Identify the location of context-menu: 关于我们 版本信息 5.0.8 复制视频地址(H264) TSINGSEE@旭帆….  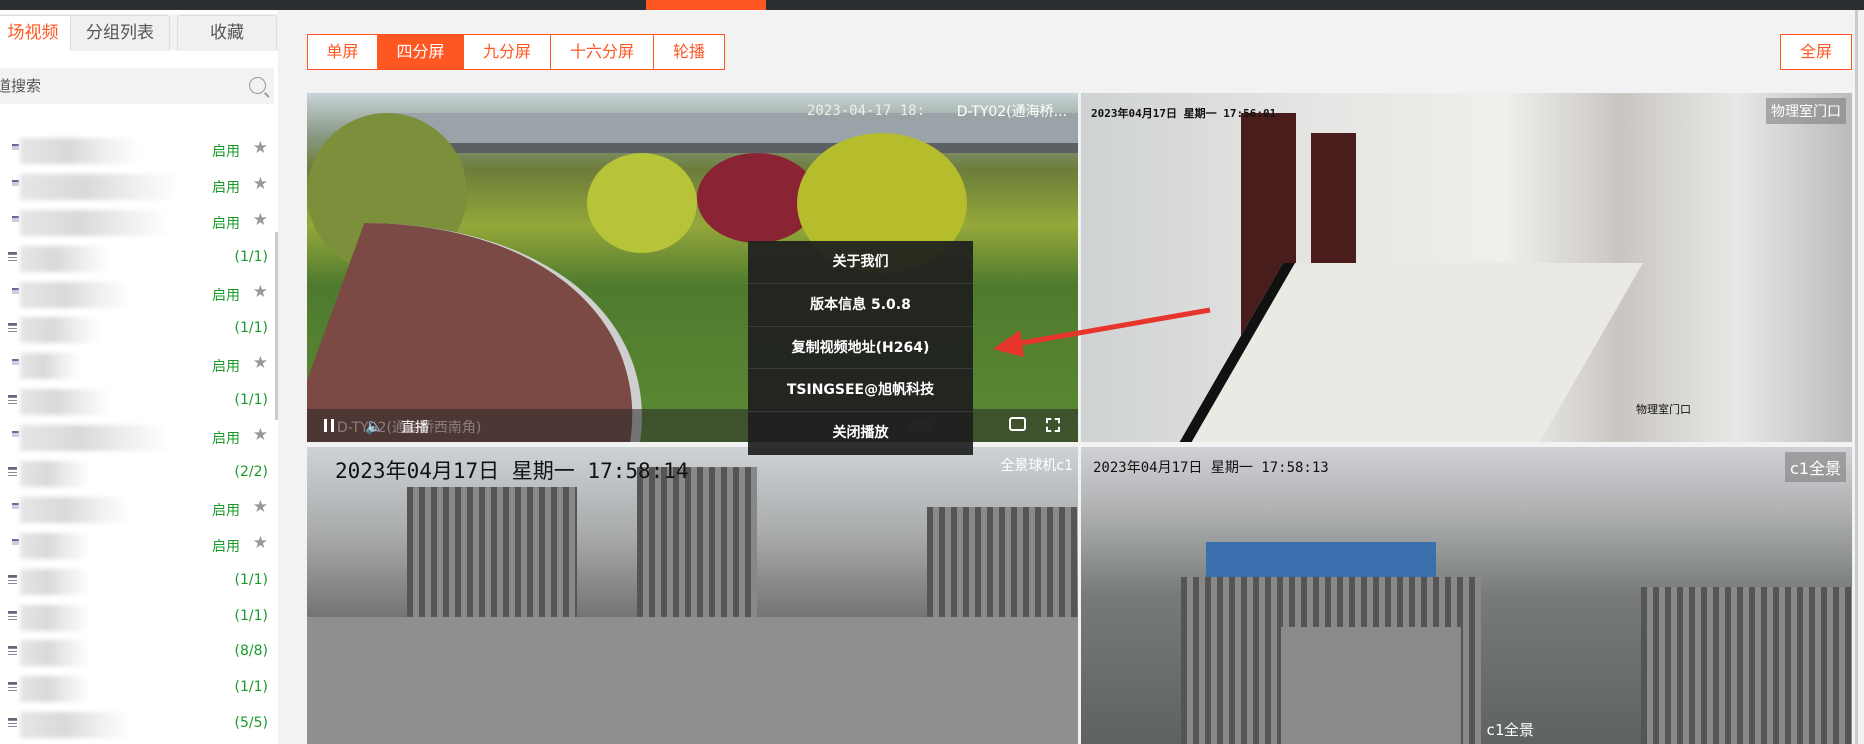
(860, 348).